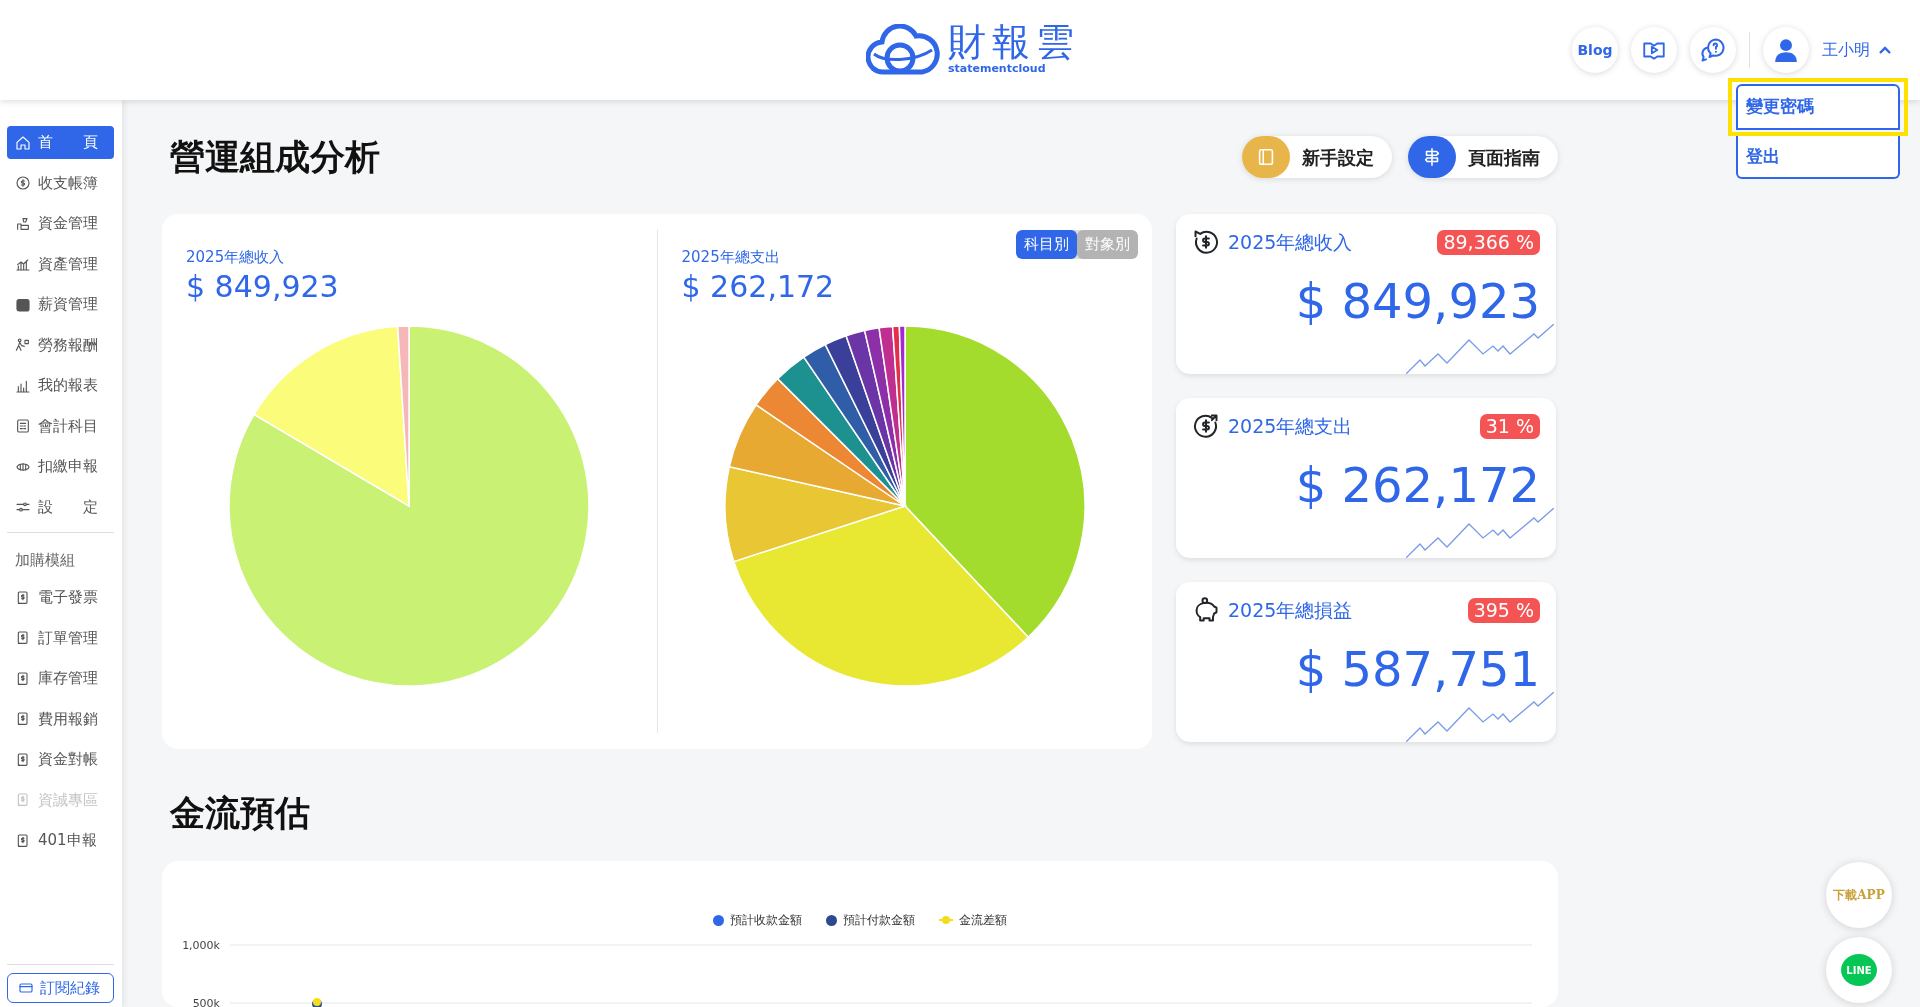 The image size is (1920, 1007). What do you see at coordinates (206, 1002) in the screenshot?
I see `axis-tick-label: 500k` at bounding box center [206, 1002].